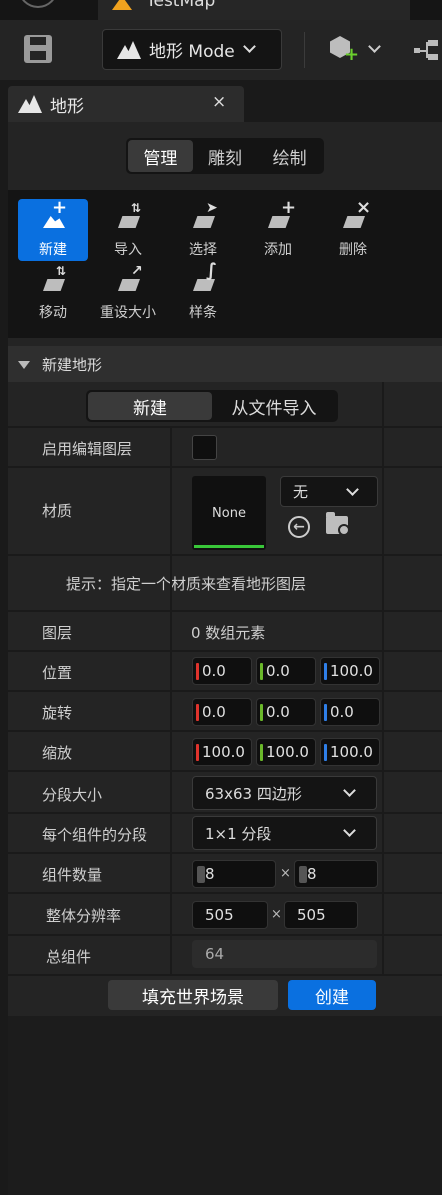 This screenshot has height=1195, width=442. Describe the element at coordinates (53, 230) in the screenshot. I see `tool-new: + 新建` at that location.